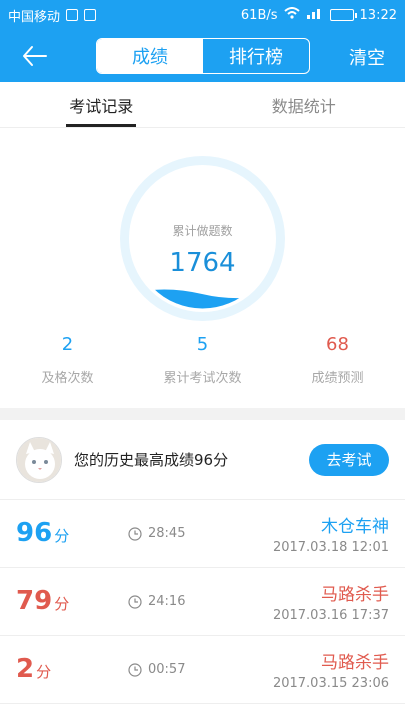 The image size is (405, 720). I want to click on record-title: 木仓车神, so click(355, 527).